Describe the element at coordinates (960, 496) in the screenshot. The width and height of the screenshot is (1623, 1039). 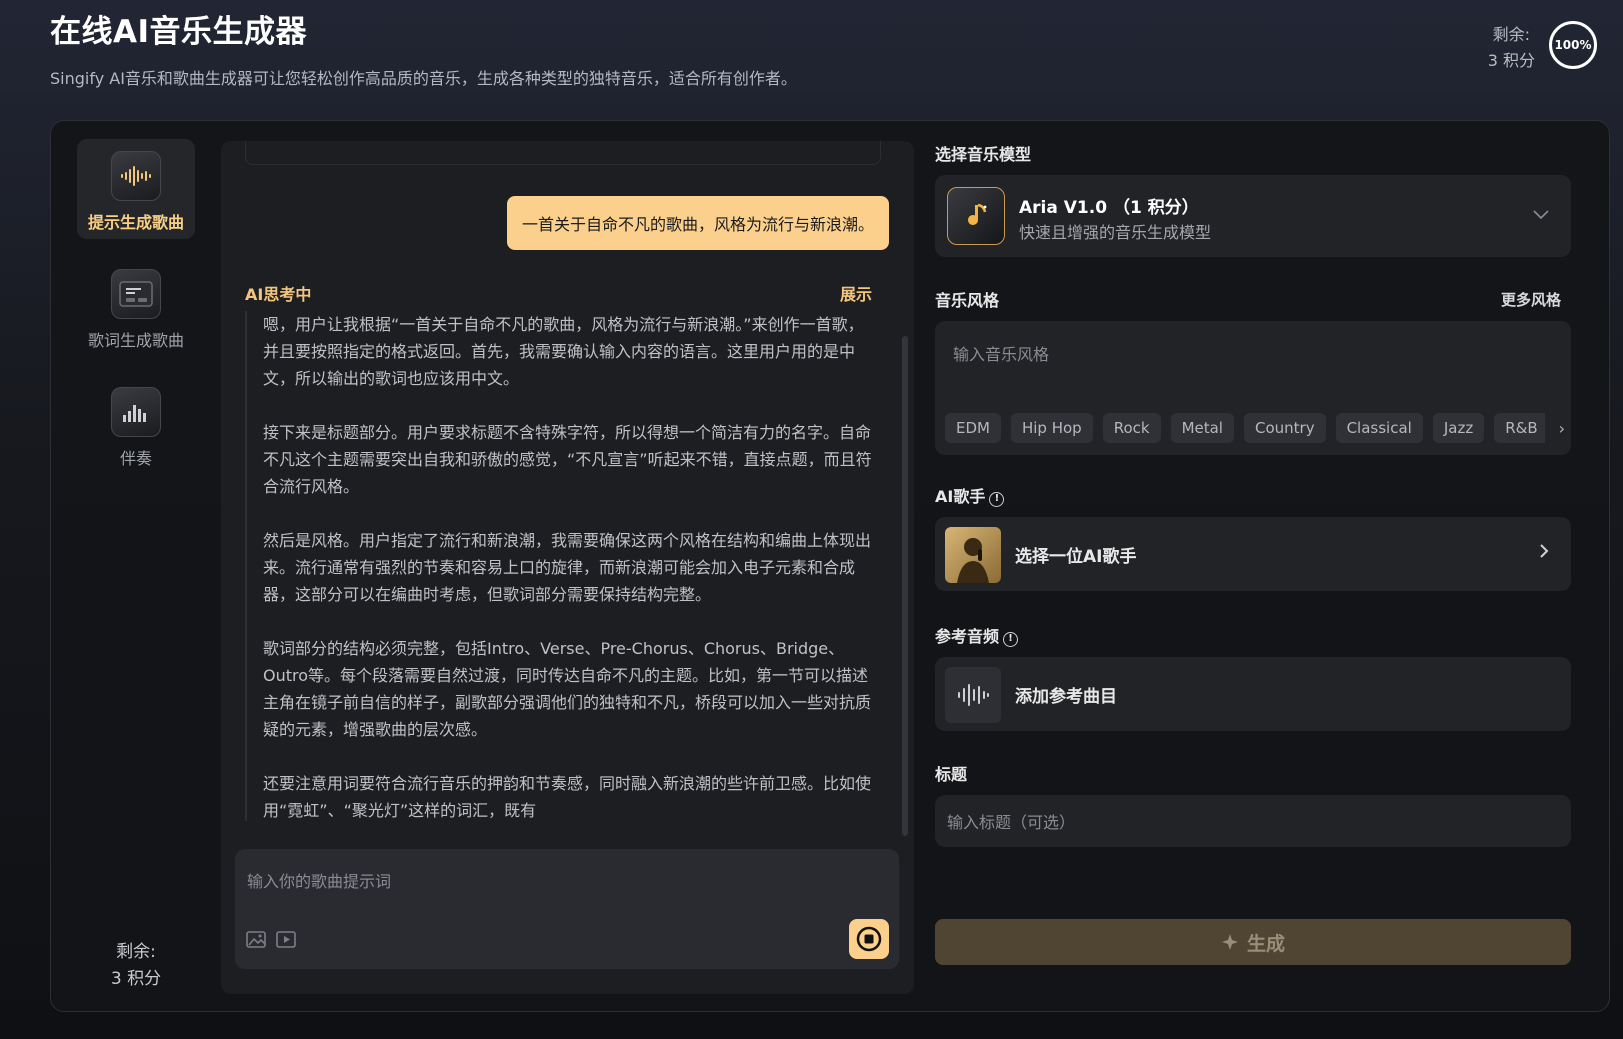
I see `singer-section-text: AI歌手` at that location.